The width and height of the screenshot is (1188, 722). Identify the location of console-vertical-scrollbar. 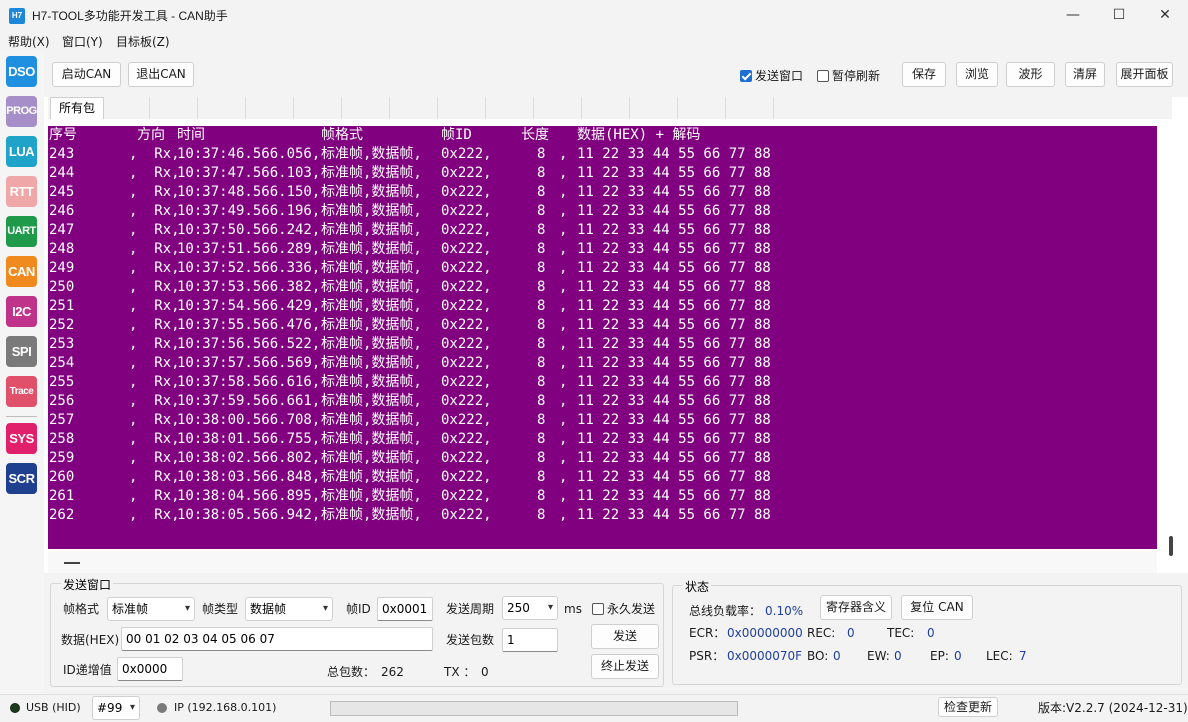
(1171, 341).